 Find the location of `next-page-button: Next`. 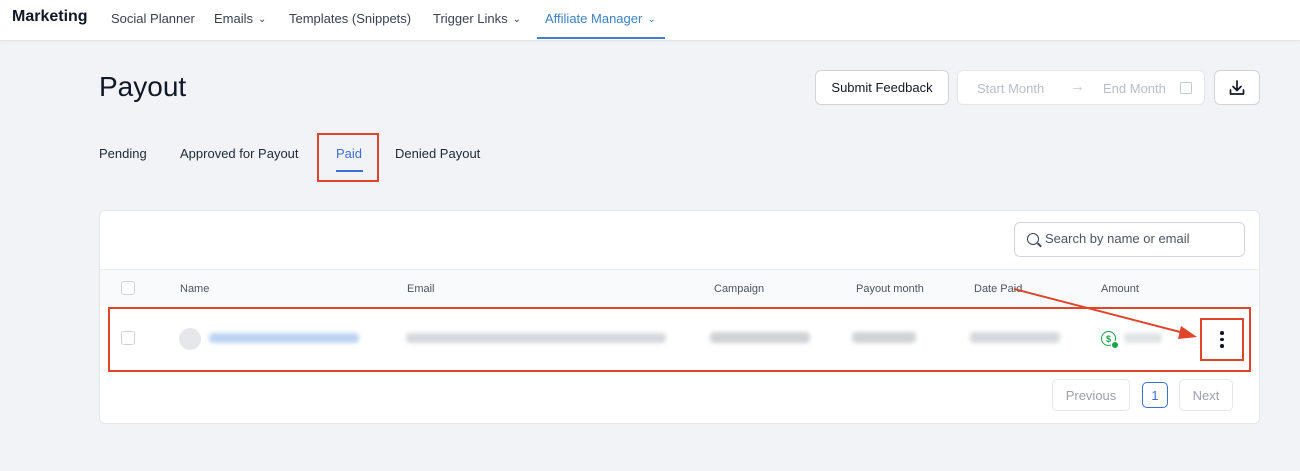

next-page-button: Next is located at coordinates (1206, 395).